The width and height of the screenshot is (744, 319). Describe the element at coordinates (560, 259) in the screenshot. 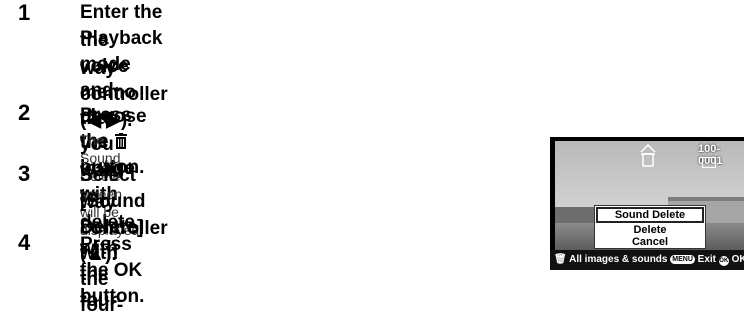

I see `trash-icon: 🗑` at that location.